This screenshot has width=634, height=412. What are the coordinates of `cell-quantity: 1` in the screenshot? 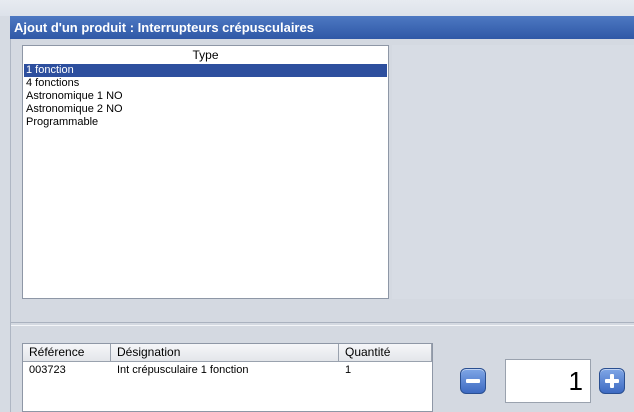 It's located at (348, 370).